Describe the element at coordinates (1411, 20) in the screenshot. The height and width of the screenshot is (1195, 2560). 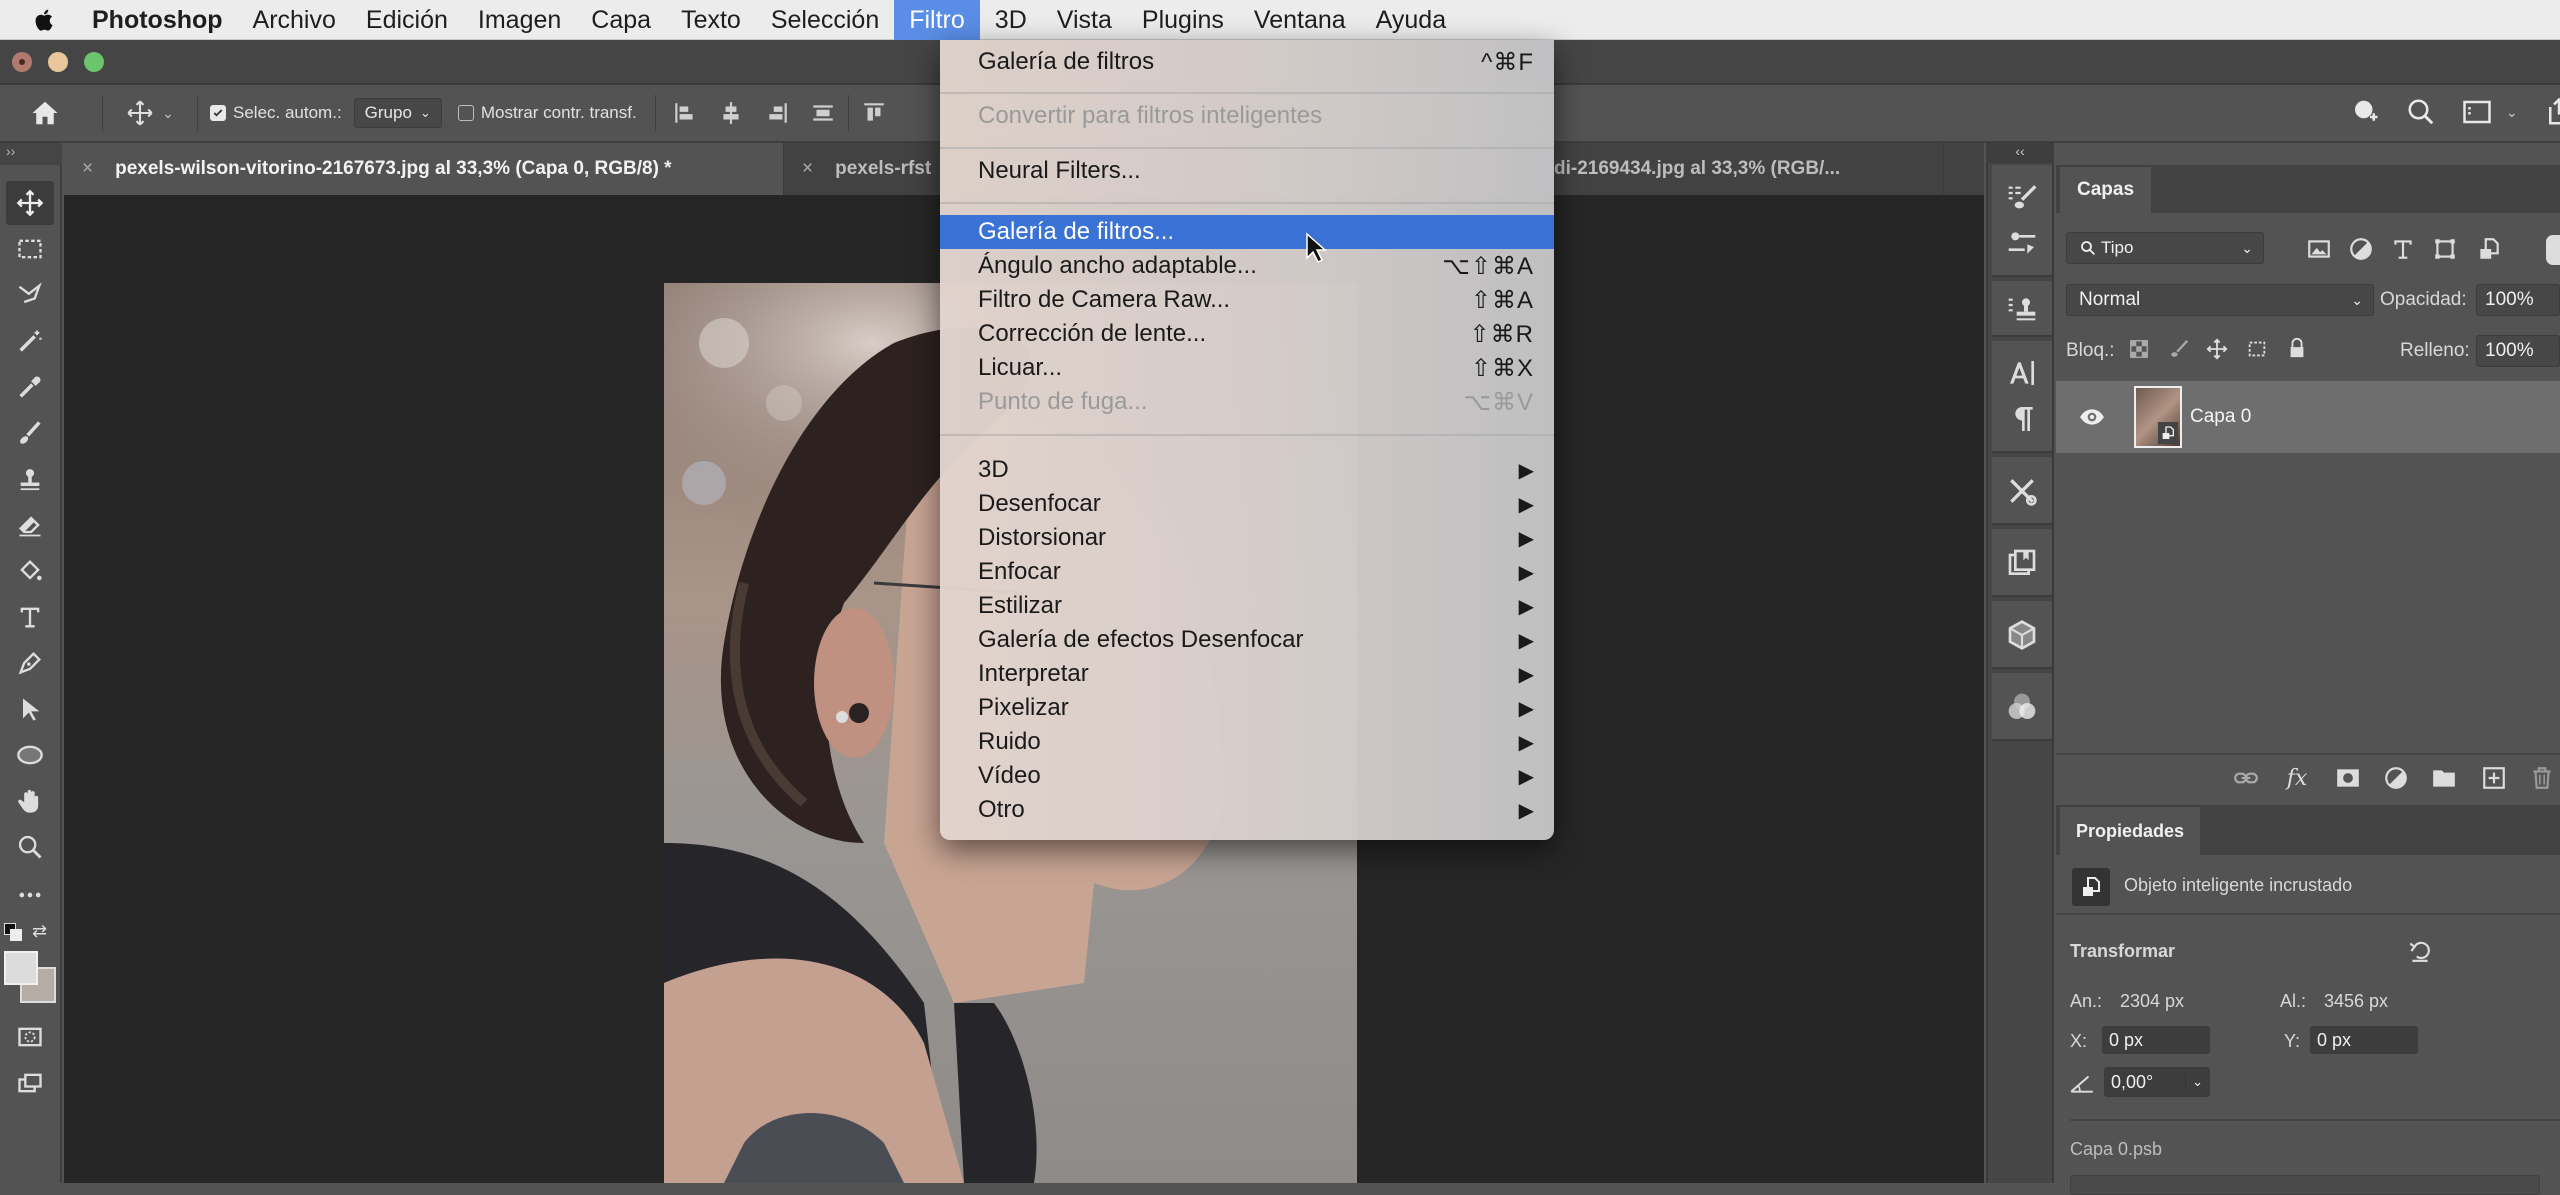
I see `menu-ayuda: Ayuda` at that location.